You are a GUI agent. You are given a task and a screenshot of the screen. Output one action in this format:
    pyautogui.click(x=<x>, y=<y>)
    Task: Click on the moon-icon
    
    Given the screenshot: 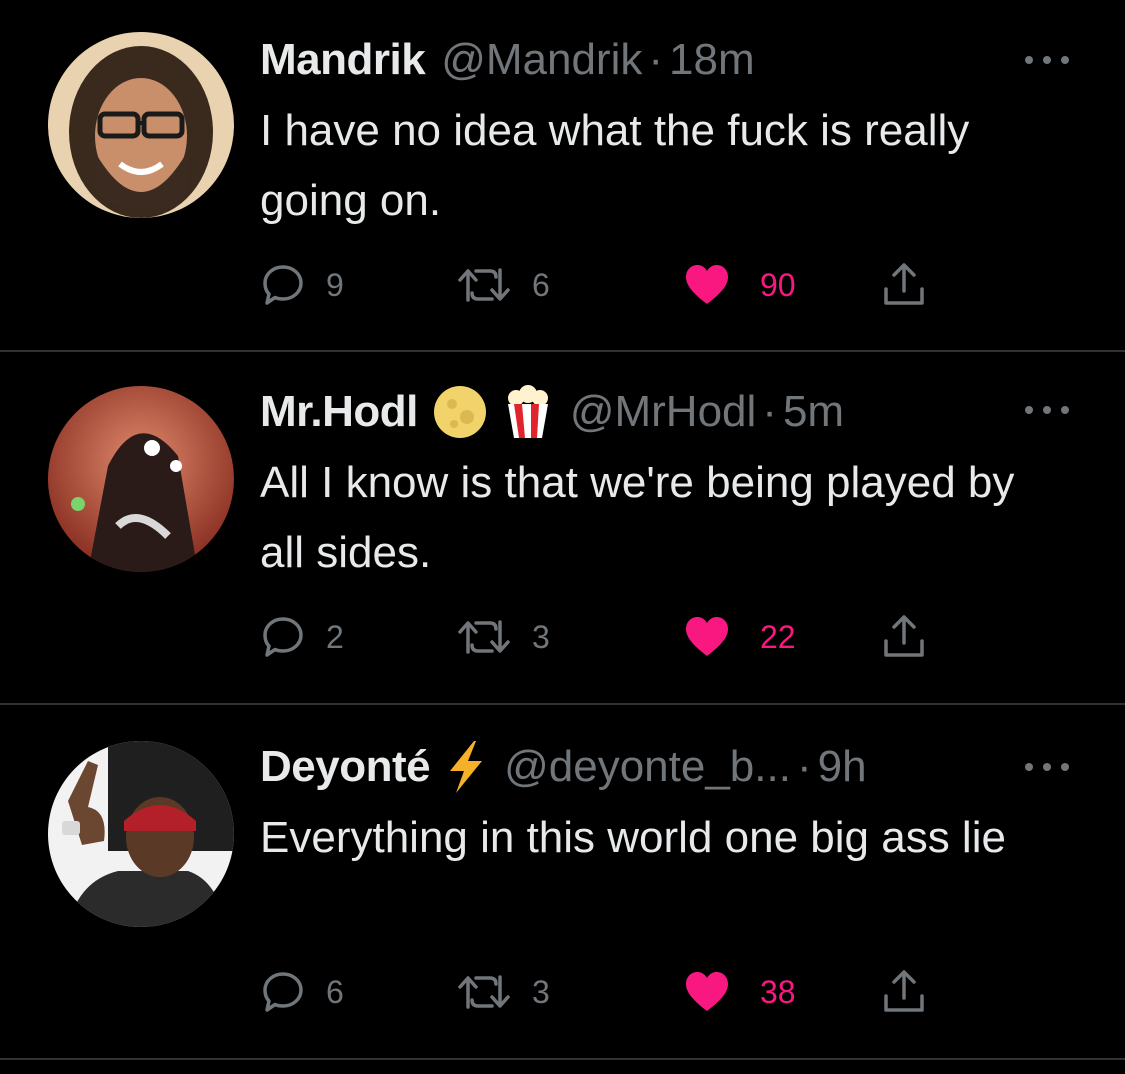 What is the action you would take?
    pyautogui.click(x=460, y=412)
    